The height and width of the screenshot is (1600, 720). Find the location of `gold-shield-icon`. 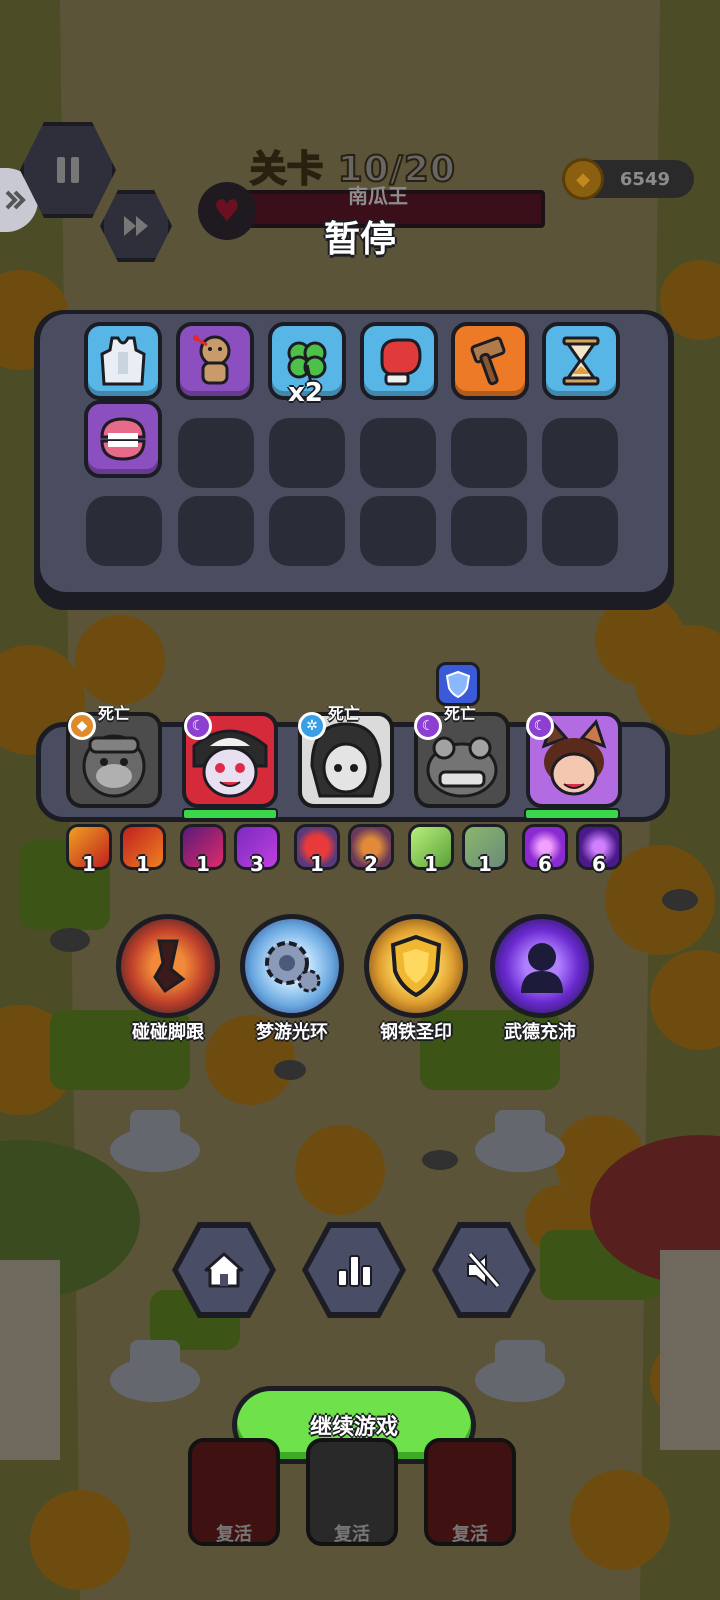

gold-shield-icon is located at coordinates (416, 966).